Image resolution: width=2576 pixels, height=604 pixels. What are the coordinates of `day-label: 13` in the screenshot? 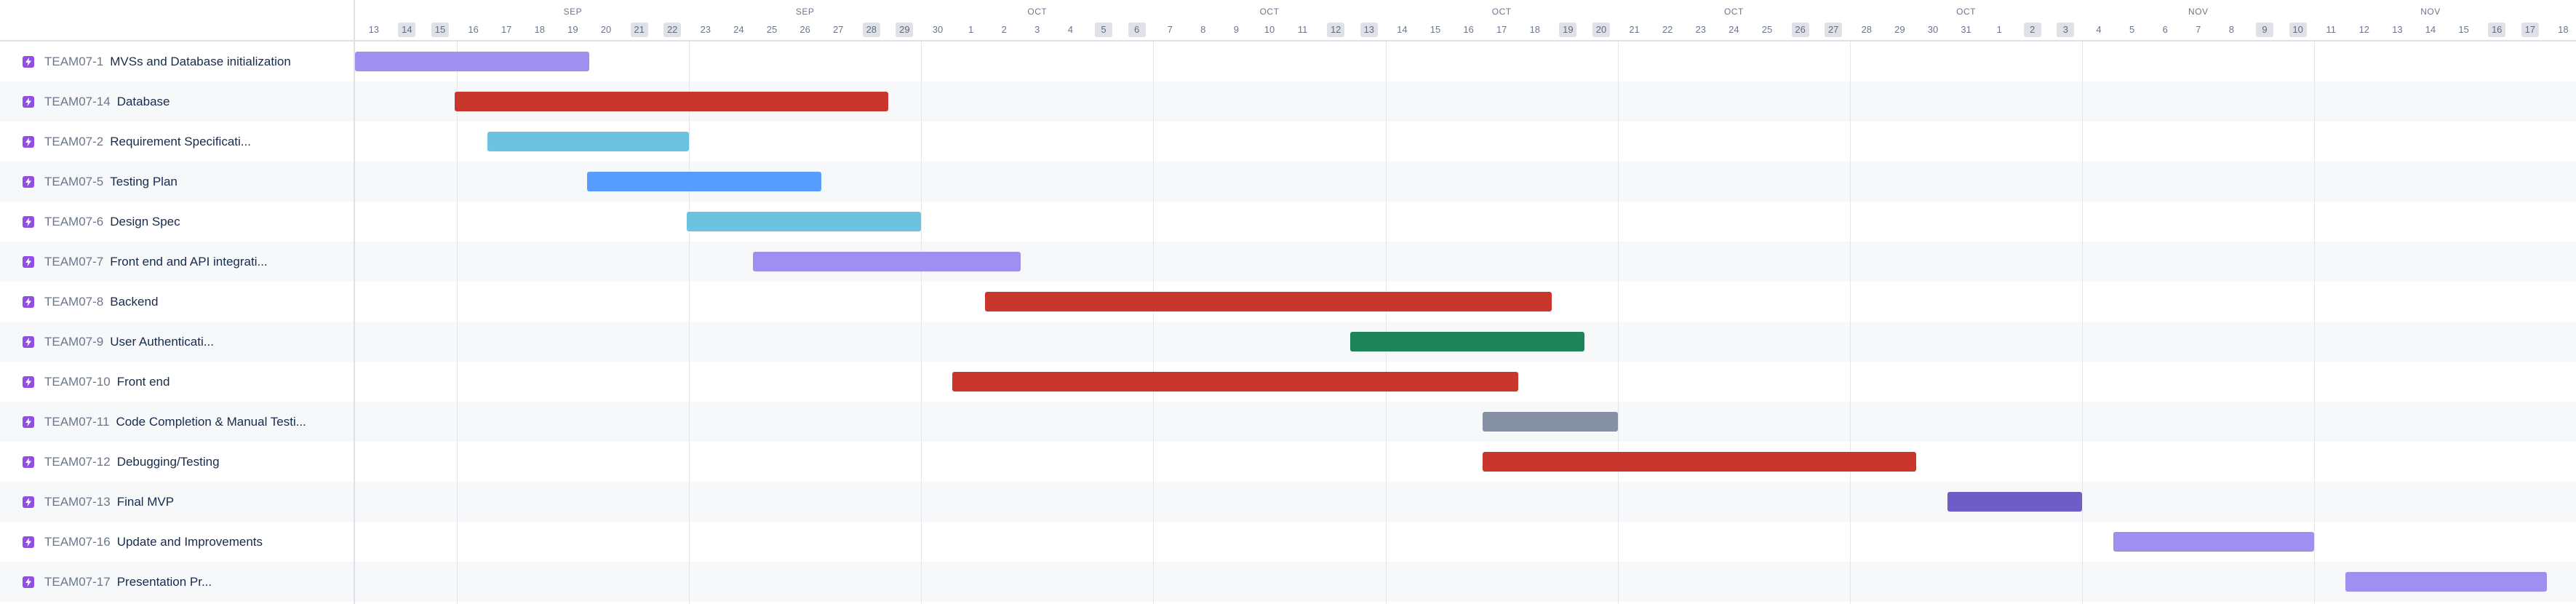 It's located at (2397, 29).